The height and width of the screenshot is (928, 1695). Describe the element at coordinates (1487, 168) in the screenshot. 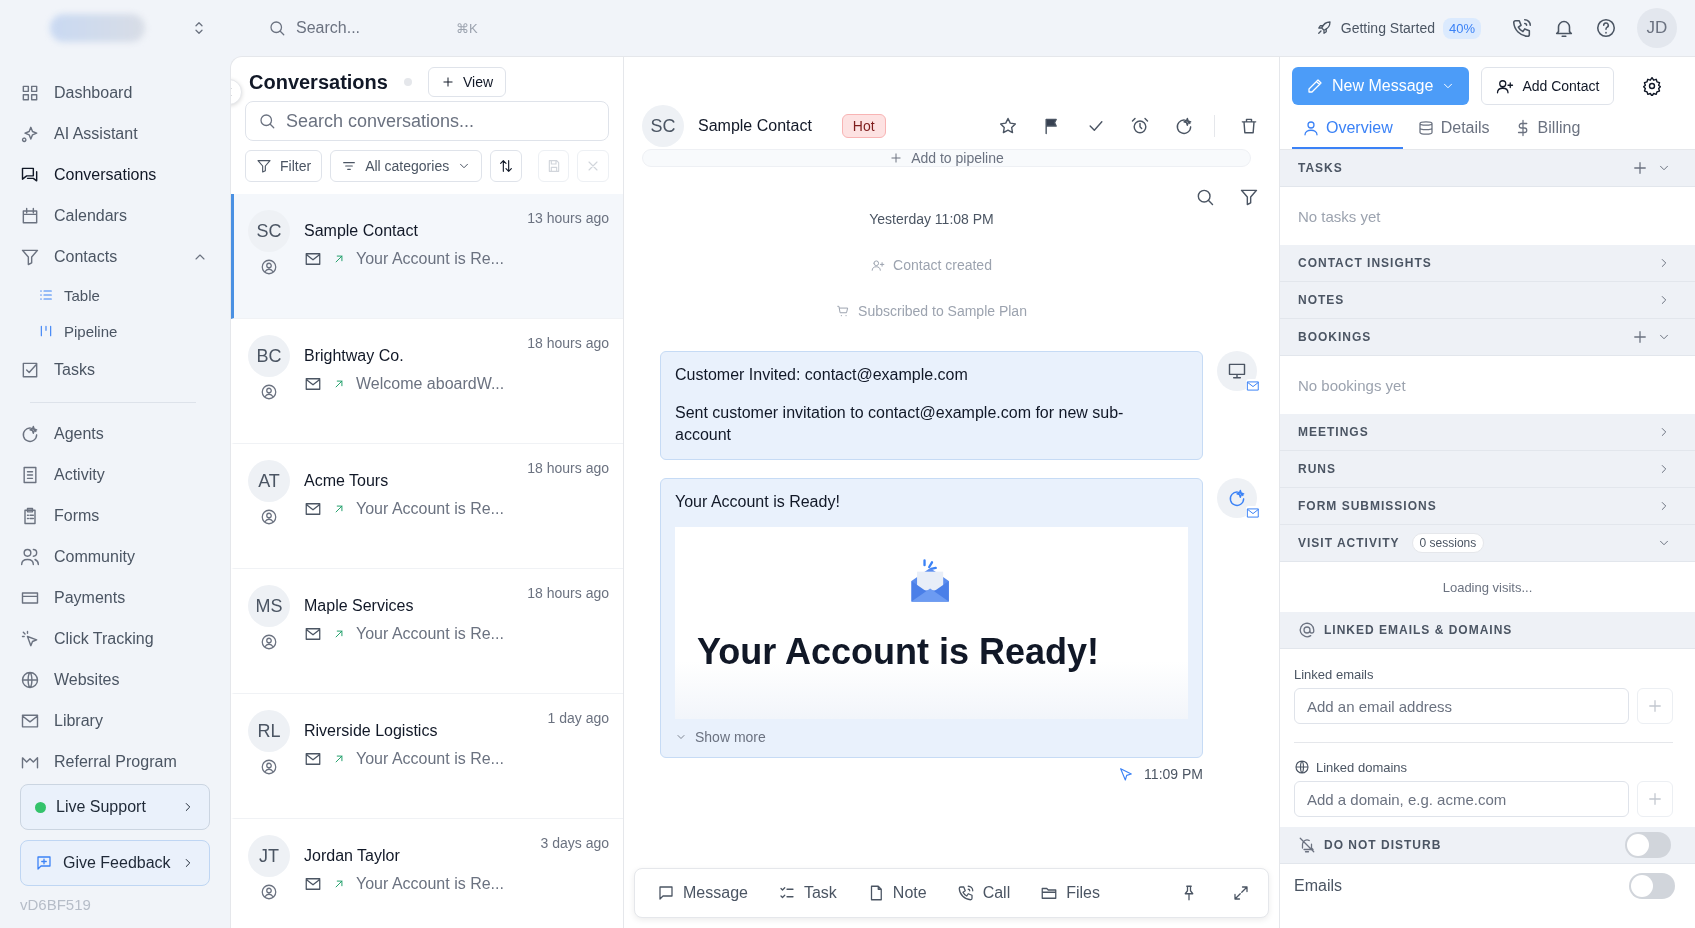

I see `section-header: TASKS` at that location.